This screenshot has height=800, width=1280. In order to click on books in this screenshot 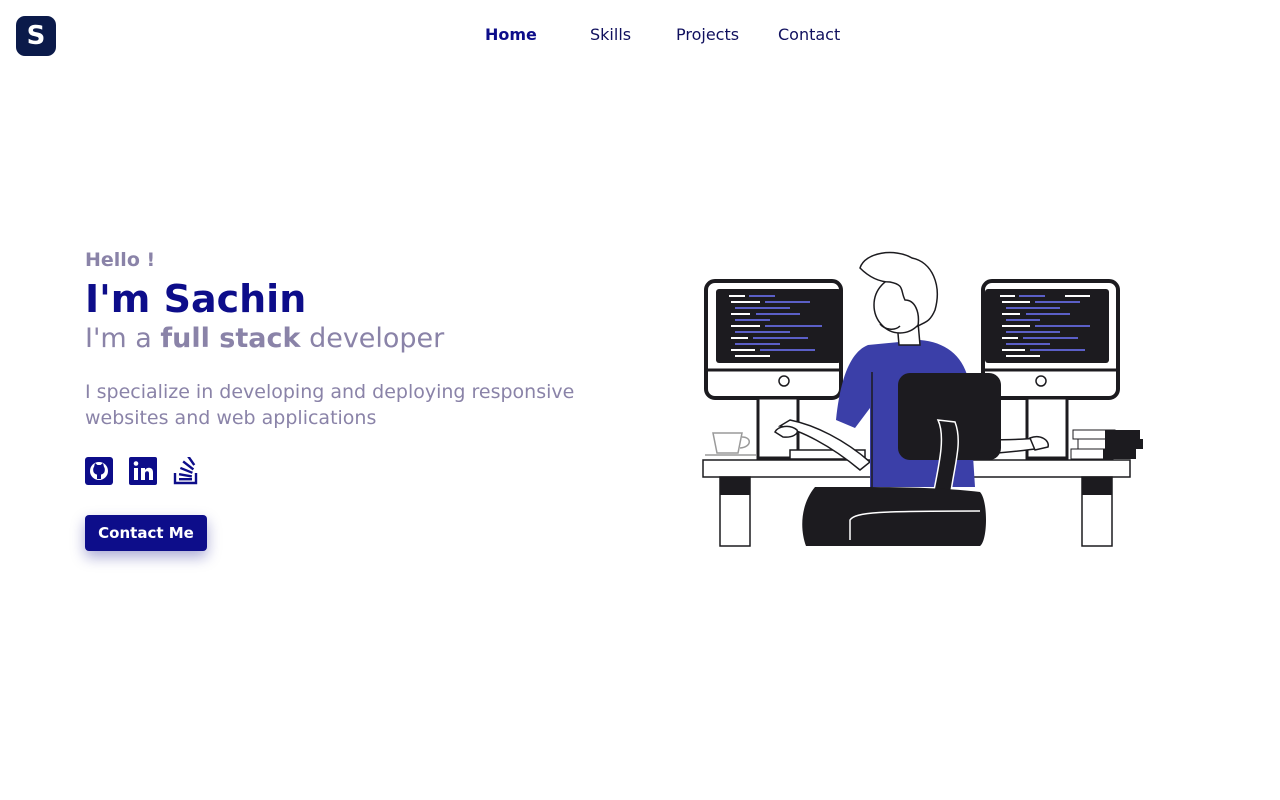, I will do `click(1106, 444)`.